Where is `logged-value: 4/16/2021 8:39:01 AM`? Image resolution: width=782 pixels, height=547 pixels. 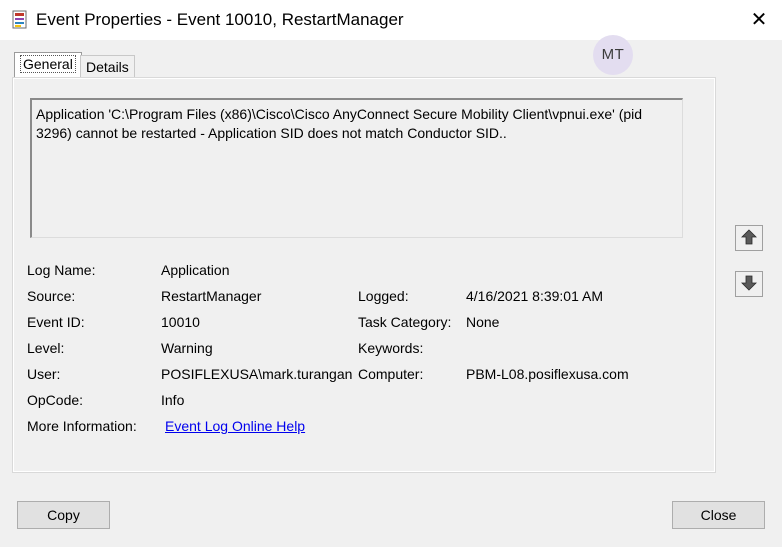
logged-value: 4/16/2021 8:39:01 AM is located at coordinates (534, 296).